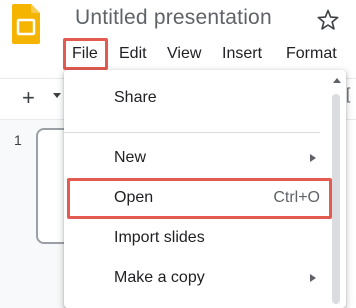  What do you see at coordinates (311, 54) in the screenshot?
I see `menu-format: Format` at bounding box center [311, 54].